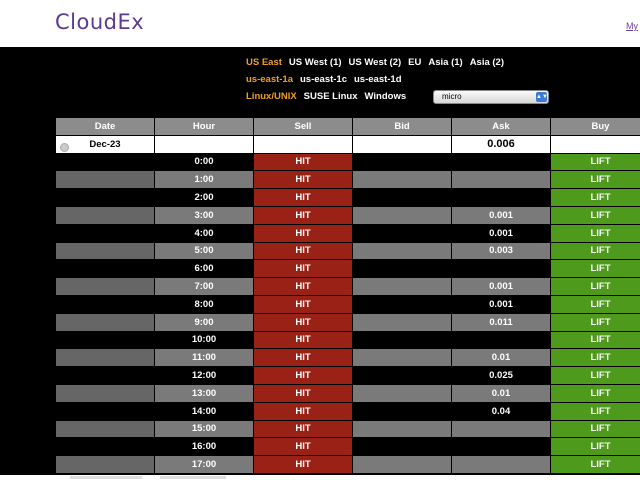 This screenshot has height=480, width=640. Describe the element at coordinates (204, 180) in the screenshot. I see `hour-cell: 1:00` at that location.